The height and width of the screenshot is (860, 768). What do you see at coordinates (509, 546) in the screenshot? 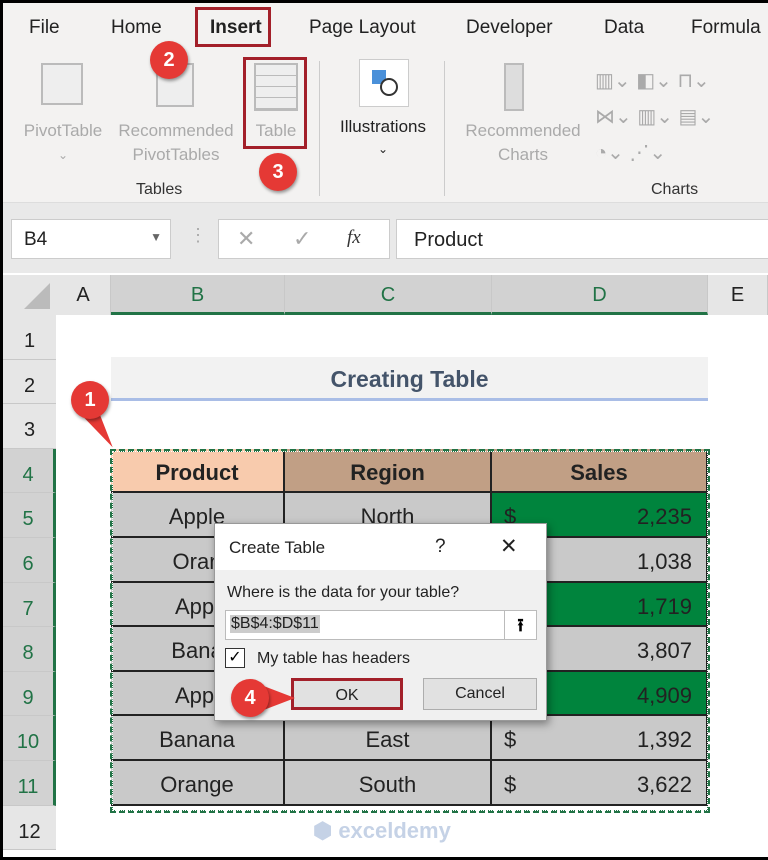
I see `close-button: ✕` at bounding box center [509, 546].